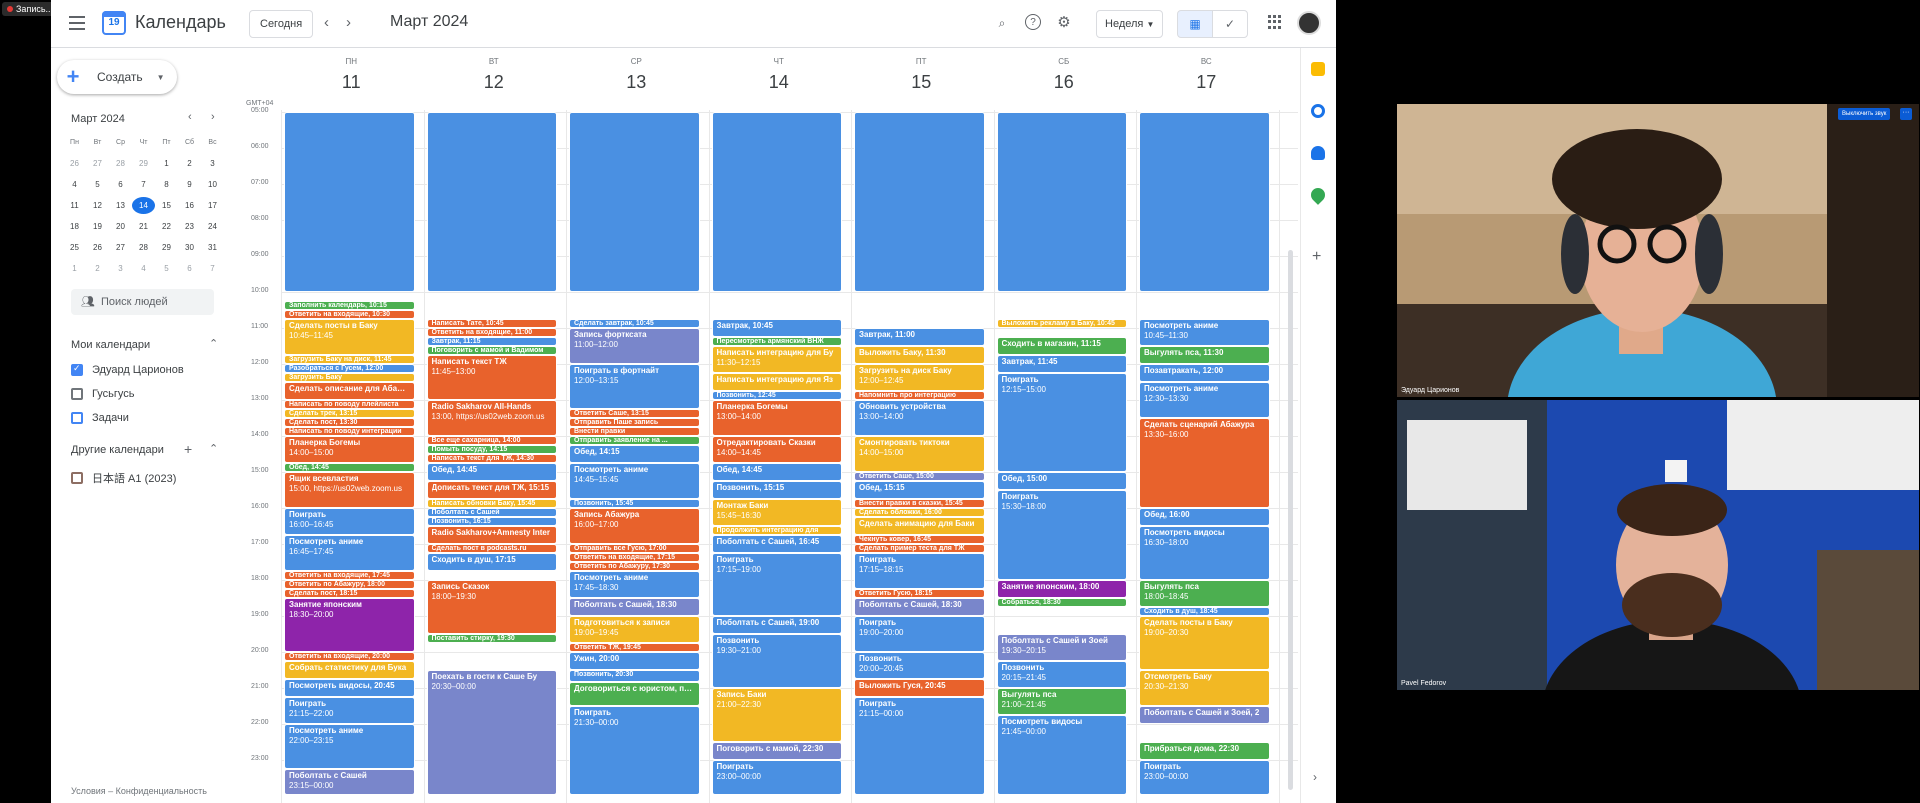  What do you see at coordinates (634, 647) in the screenshot?
I see `calendar-event: Ответить ТЖ, 19:45` at bounding box center [634, 647].